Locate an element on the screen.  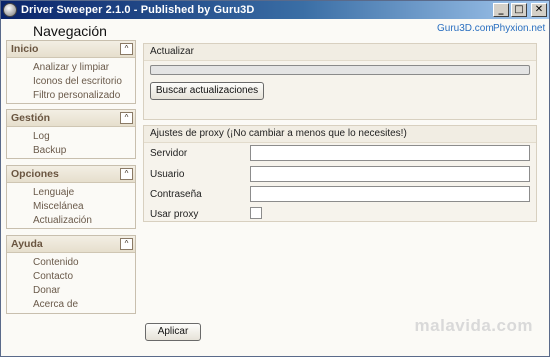
watermark: malavida.com is located at coordinates (473, 325).